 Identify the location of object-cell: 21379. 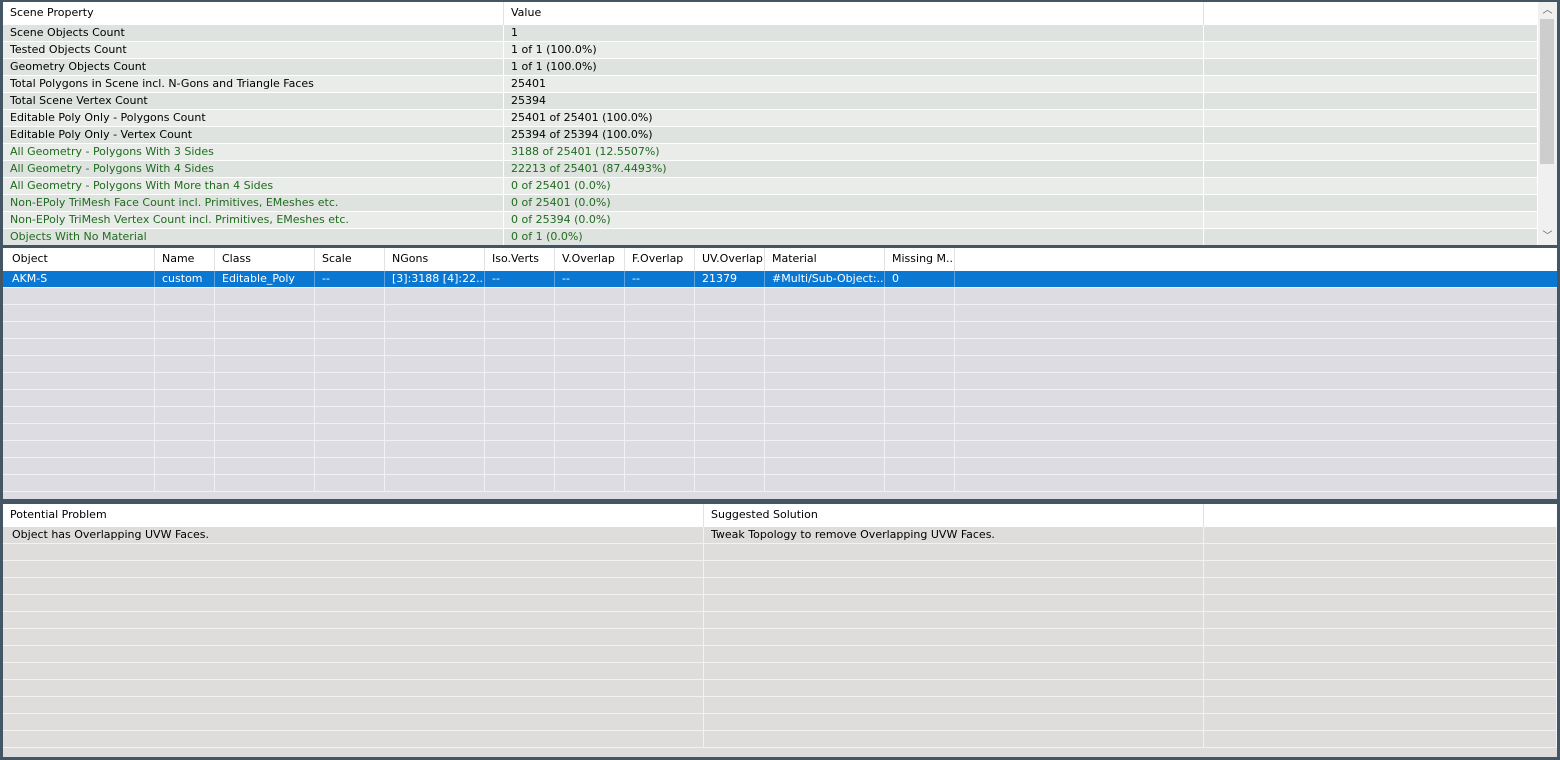
(730, 279).